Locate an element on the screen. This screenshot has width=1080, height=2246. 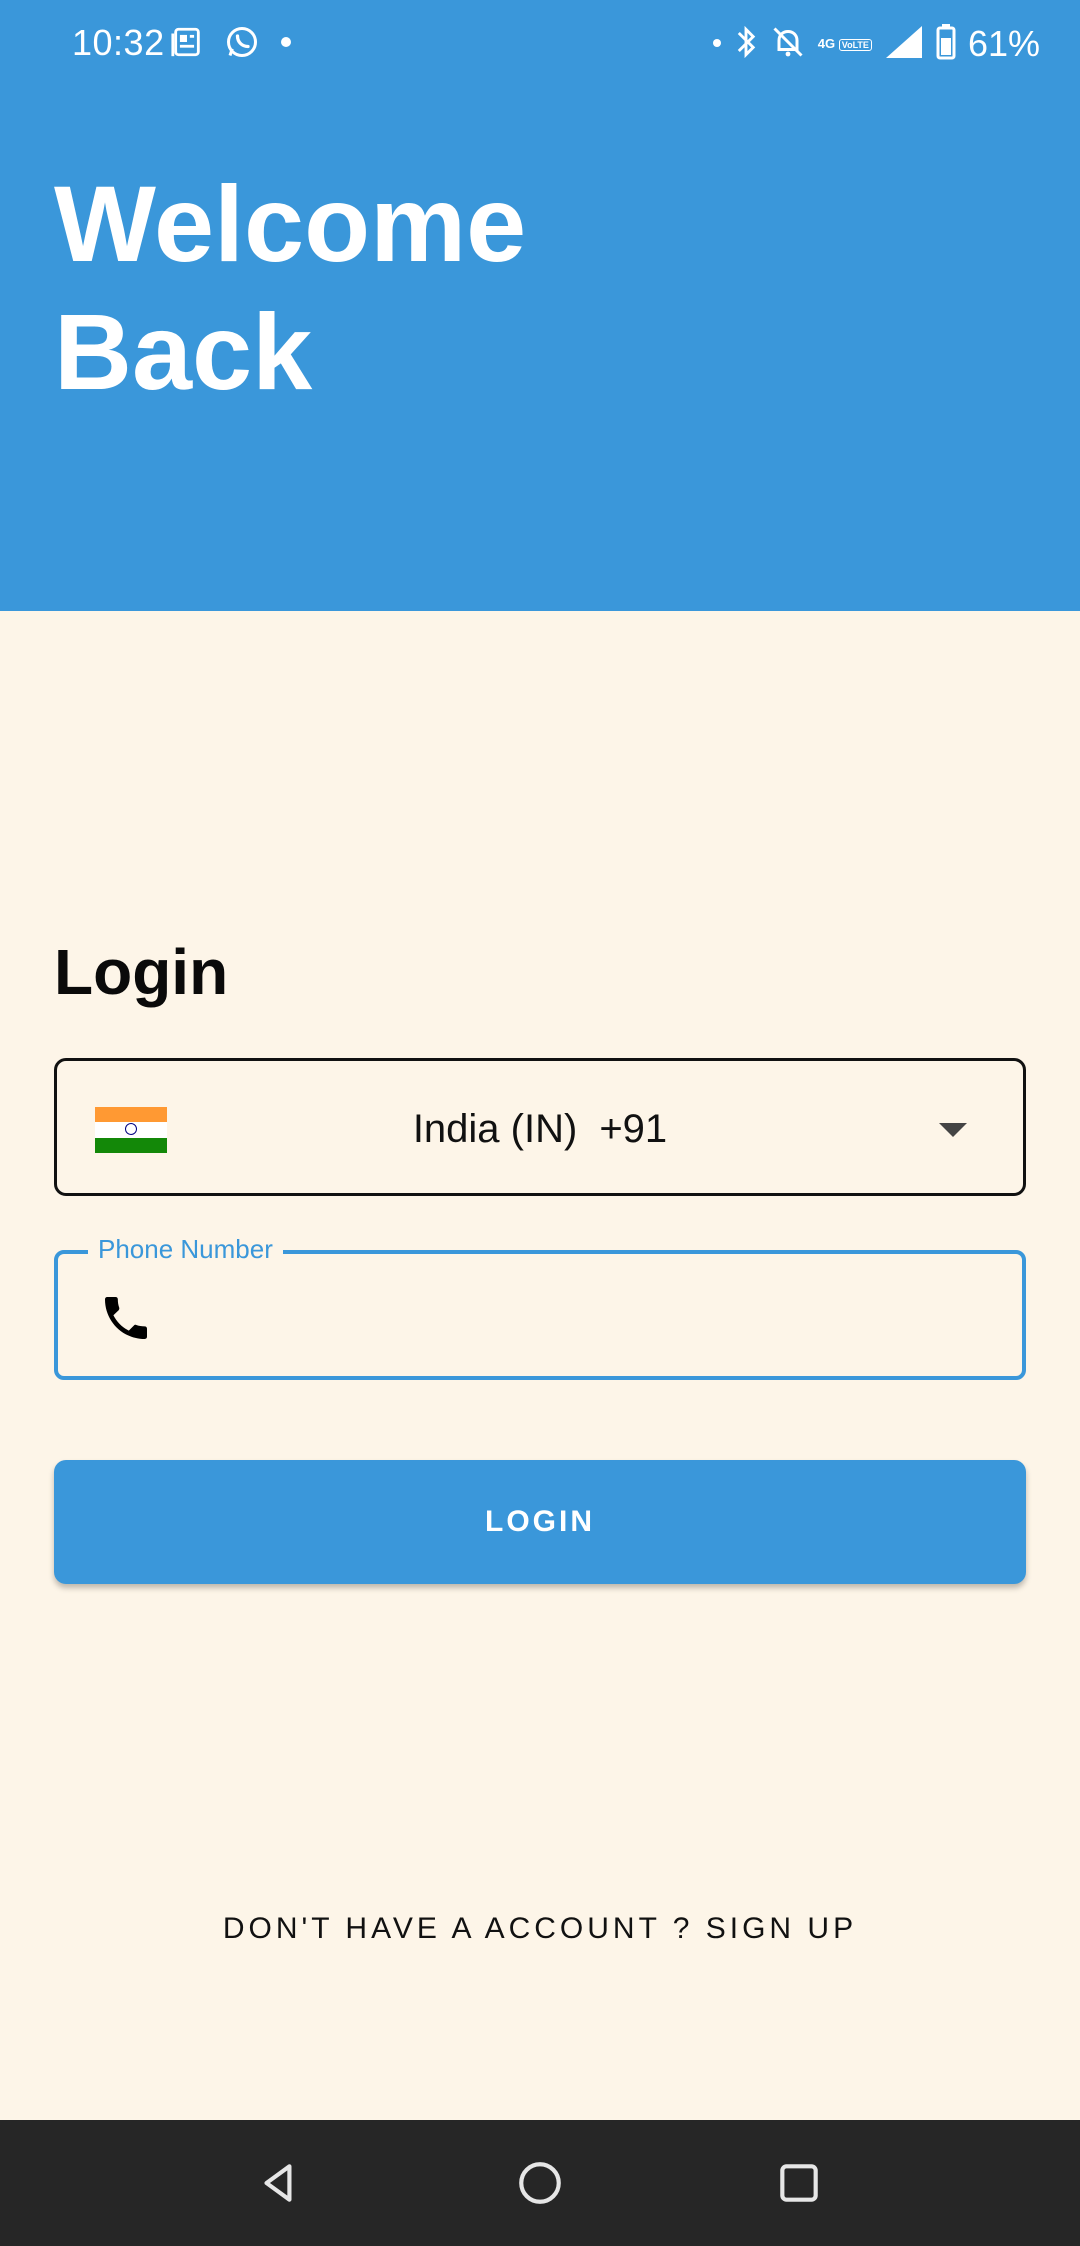
whatsapp-icon is located at coordinates (242, 44).